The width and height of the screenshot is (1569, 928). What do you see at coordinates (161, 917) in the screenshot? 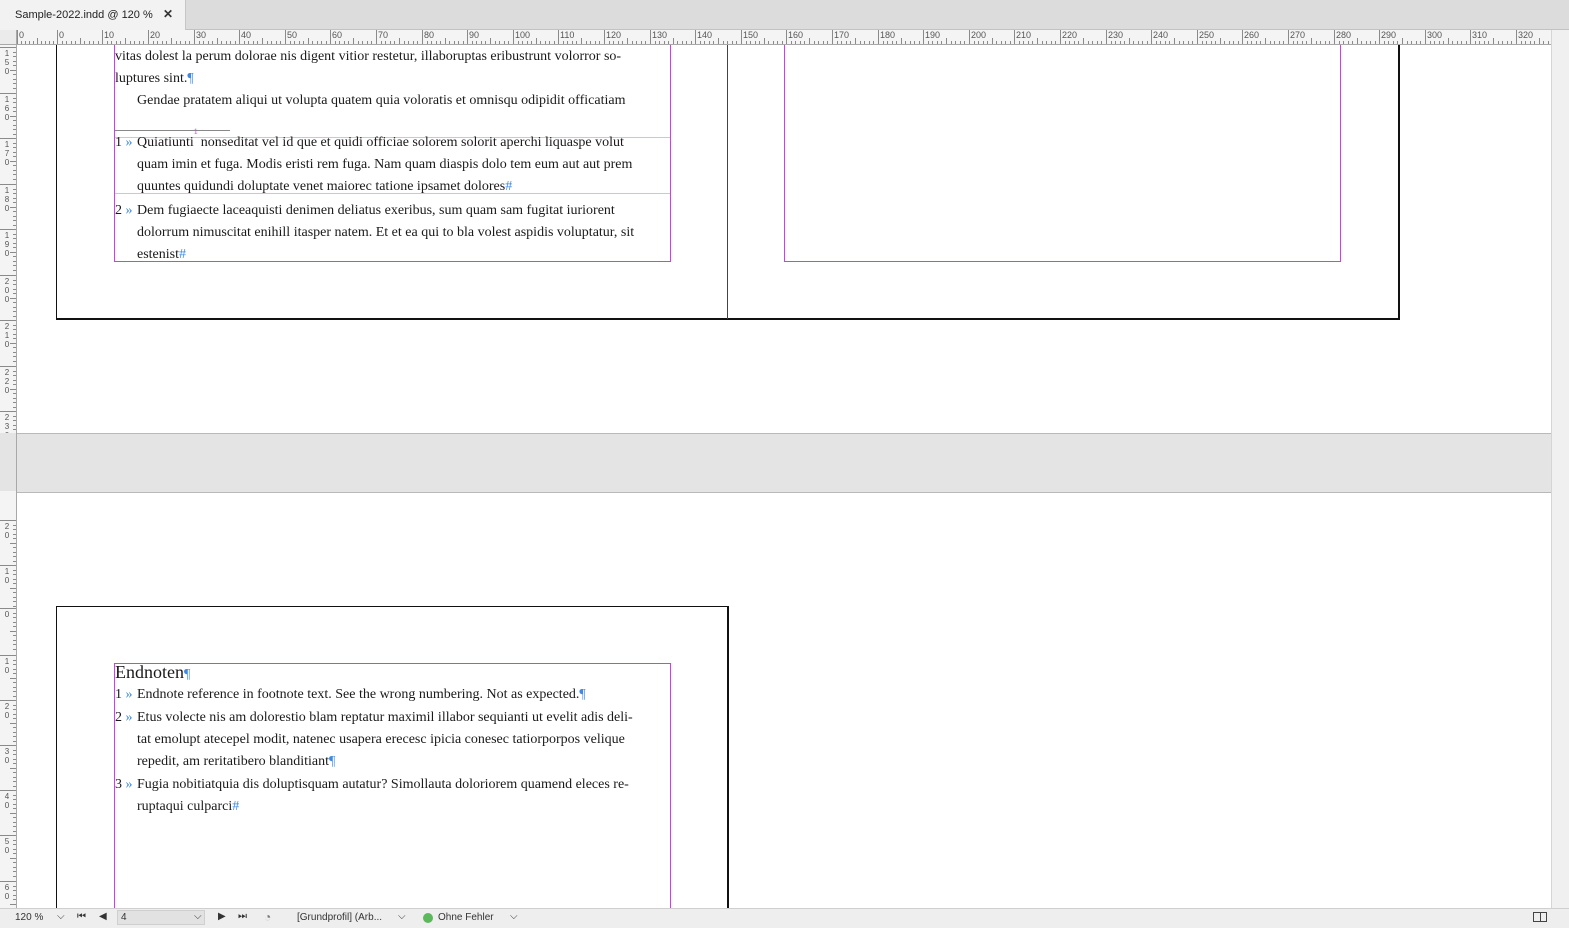
I see `page-number-field: 4 ⌵` at bounding box center [161, 917].